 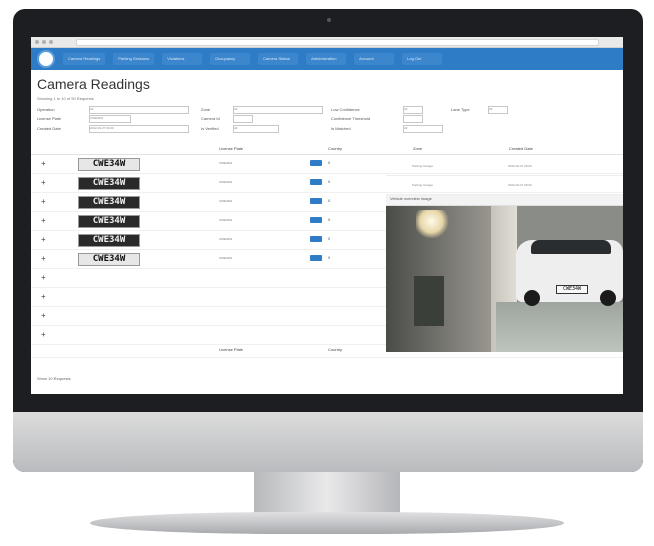 I want to click on image-car-windshield, so click(x=571, y=247).